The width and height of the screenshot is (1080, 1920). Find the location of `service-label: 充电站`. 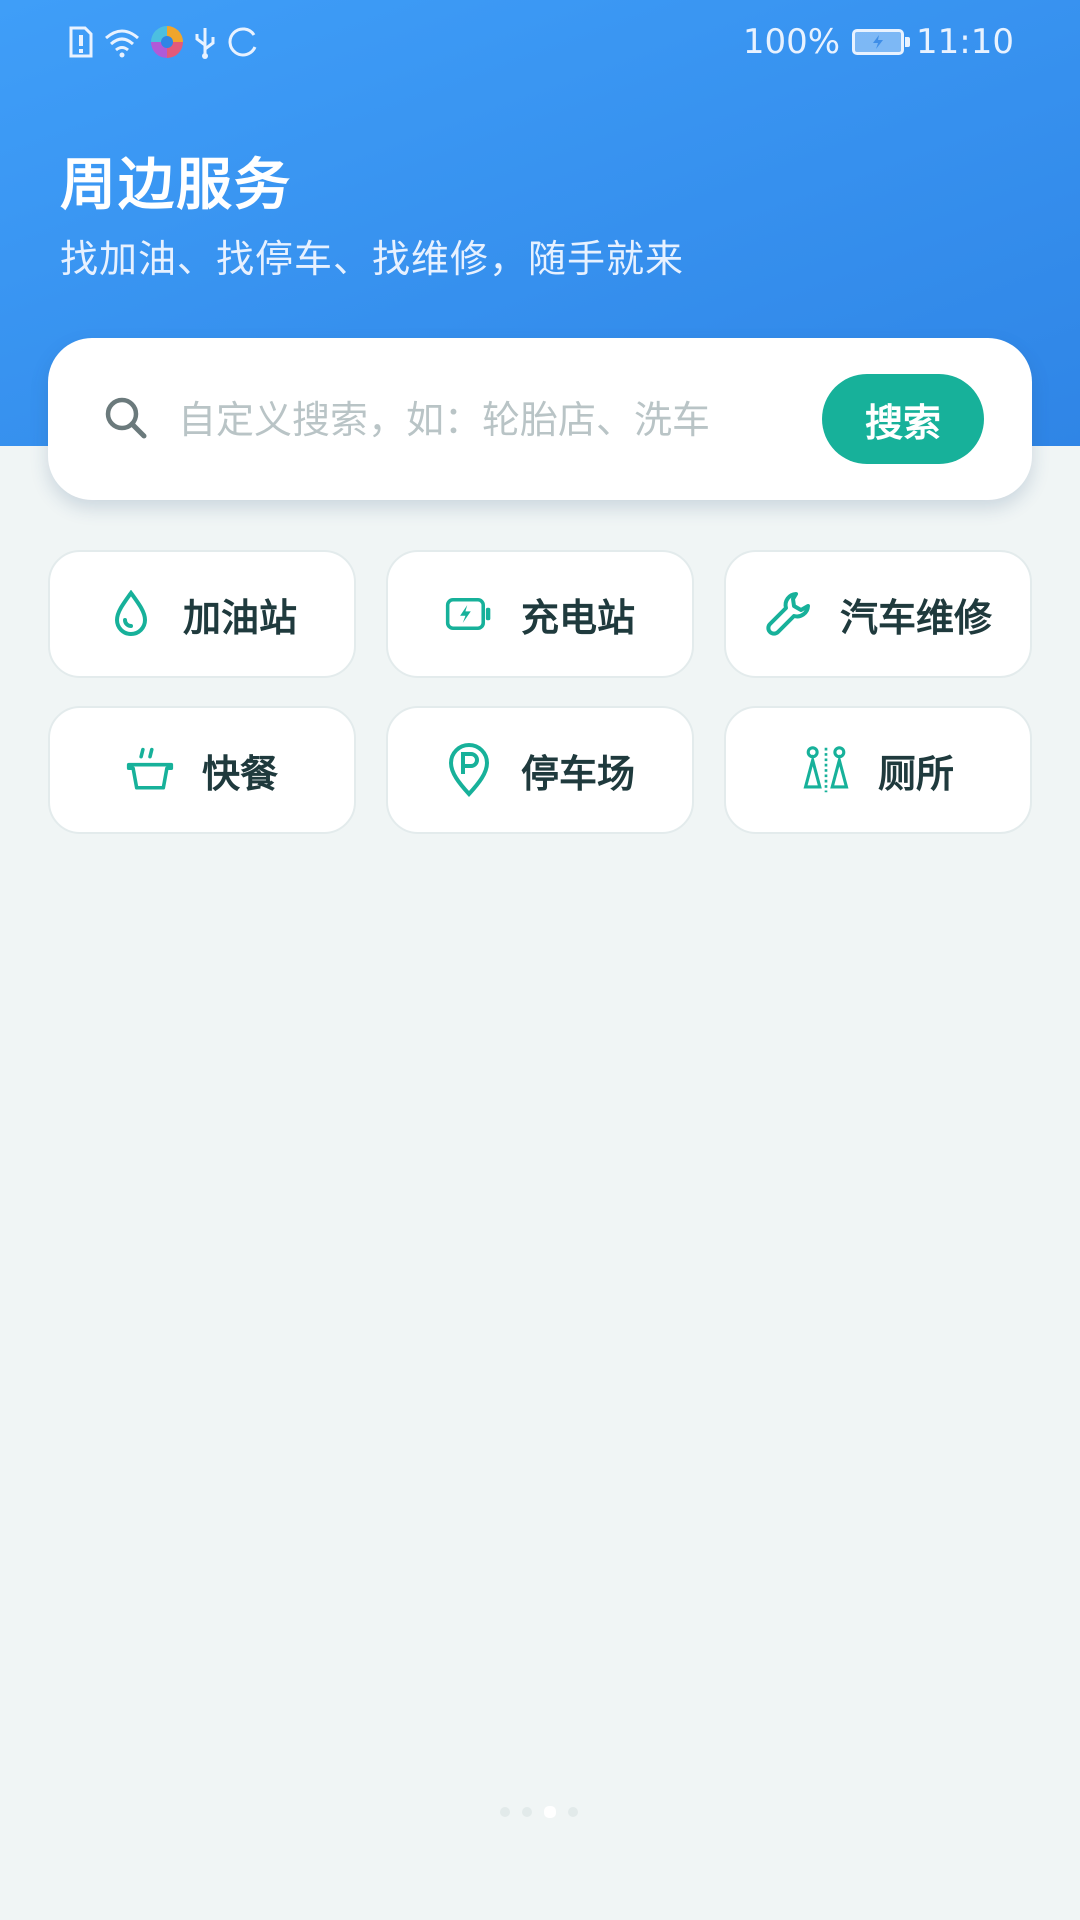

service-label: 充电站 is located at coordinates (577, 617).